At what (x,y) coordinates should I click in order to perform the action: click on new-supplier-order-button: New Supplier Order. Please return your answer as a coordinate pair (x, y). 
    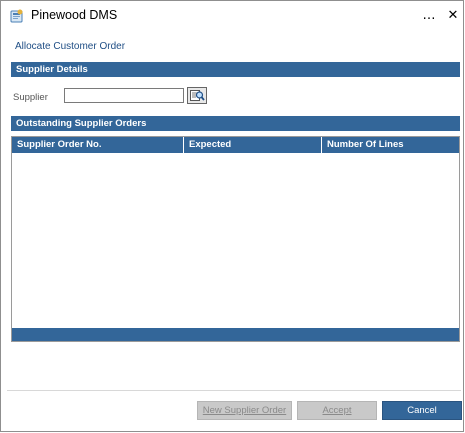
    Looking at the image, I should click on (244, 410).